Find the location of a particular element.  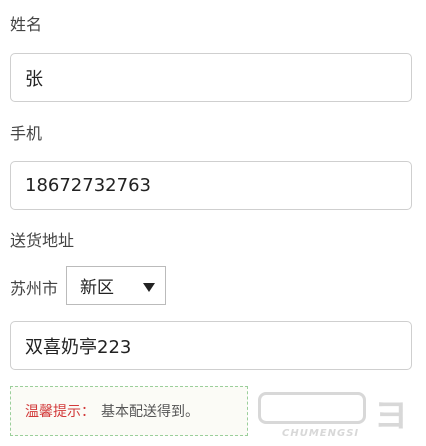

name-label: 姓名 is located at coordinates (26, 24).